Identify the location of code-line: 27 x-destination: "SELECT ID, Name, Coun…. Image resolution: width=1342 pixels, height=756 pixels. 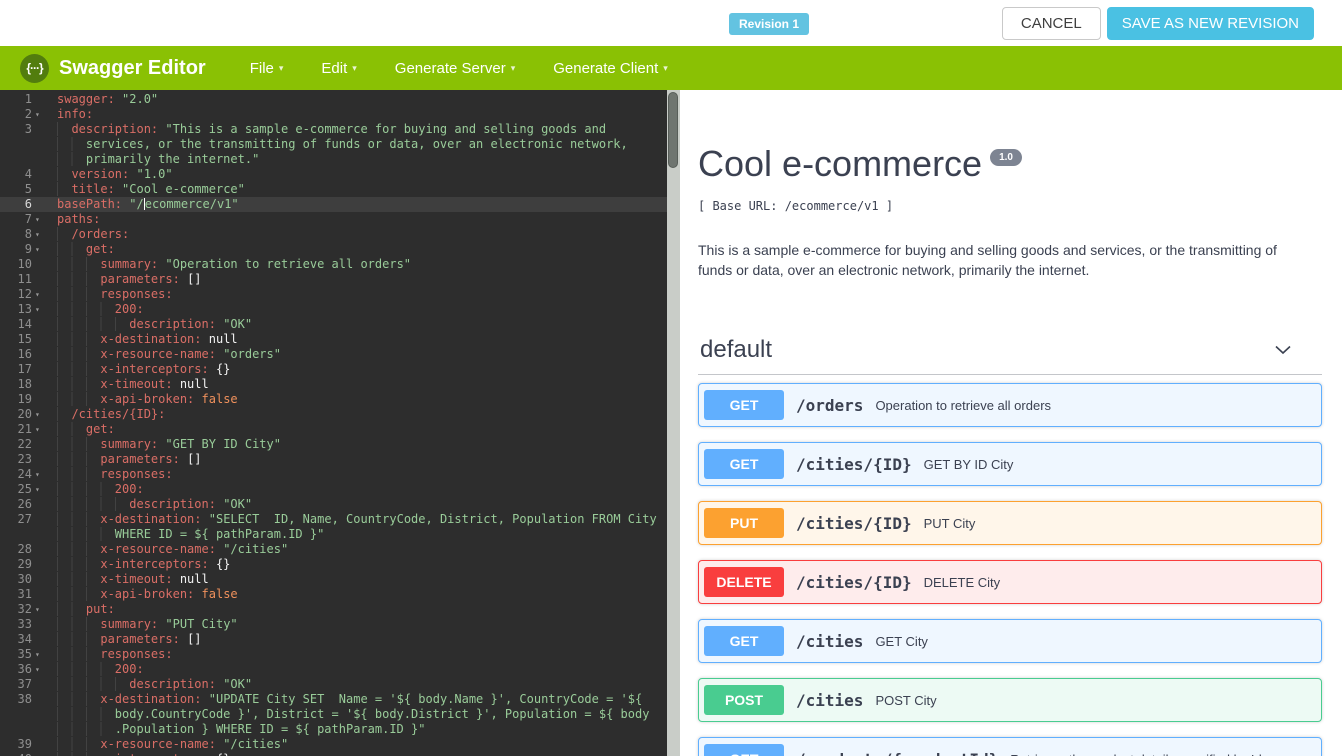
(333, 519).